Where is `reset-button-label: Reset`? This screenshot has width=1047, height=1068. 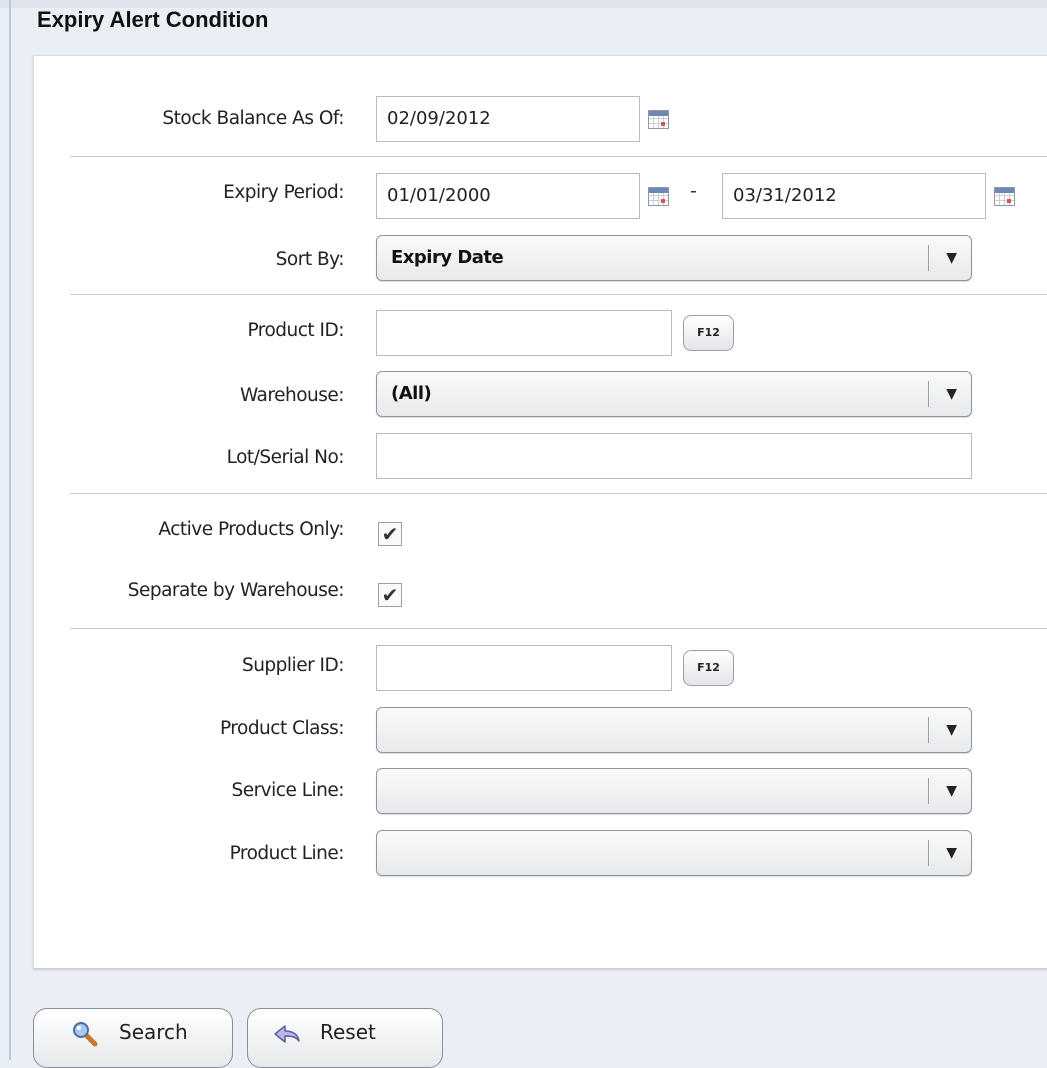 reset-button-label: Reset is located at coordinates (348, 1032).